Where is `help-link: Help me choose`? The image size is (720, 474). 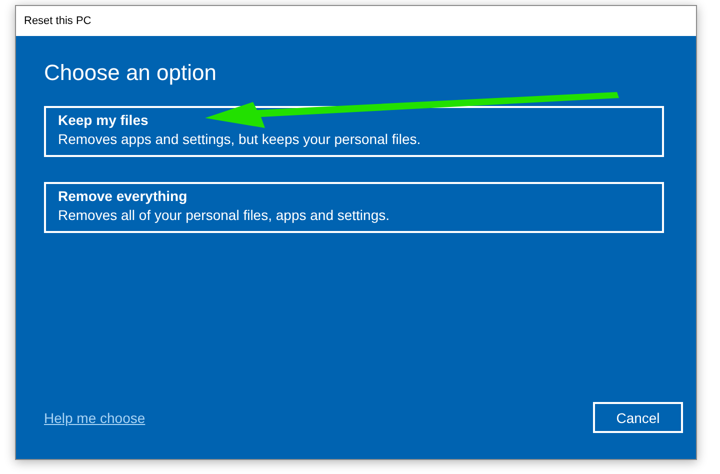
help-link: Help me choose is located at coordinates (95, 418).